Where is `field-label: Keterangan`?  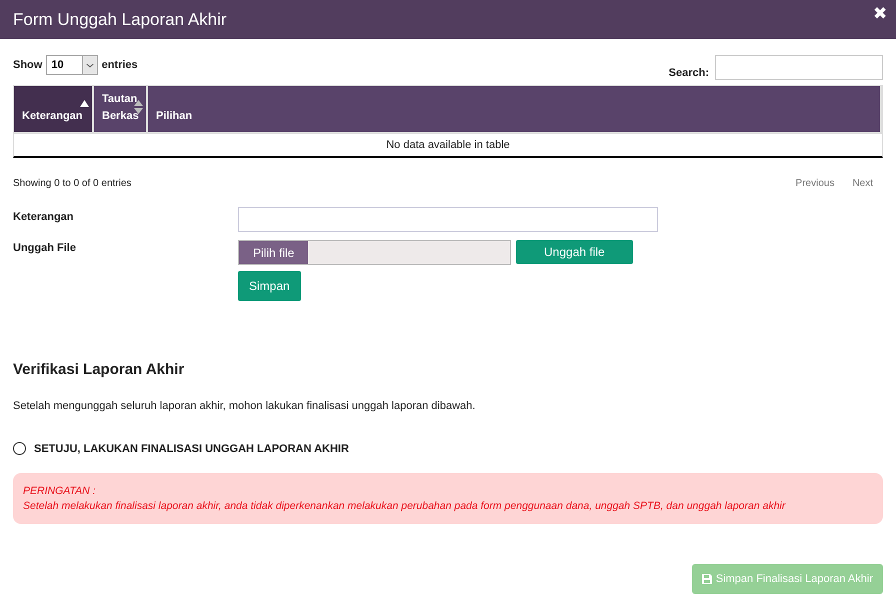 field-label: Keterangan is located at coordinates (44, 217).